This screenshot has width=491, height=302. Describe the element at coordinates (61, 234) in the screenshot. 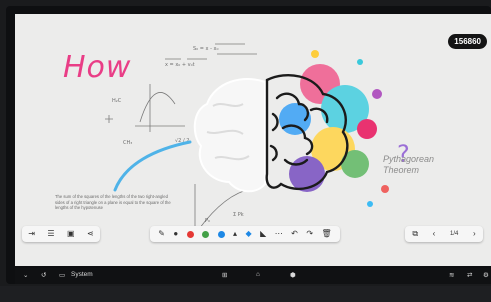

I see `left-toolbar: ⇥ ☰ ▣ ⋖` at that location.